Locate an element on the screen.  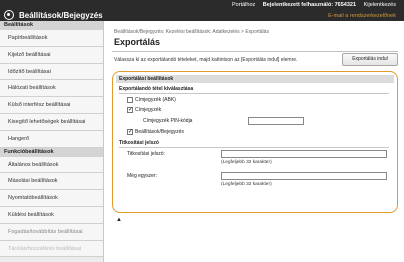
addressbook-label: Címjegyzék is located at coordinates (148, 110).